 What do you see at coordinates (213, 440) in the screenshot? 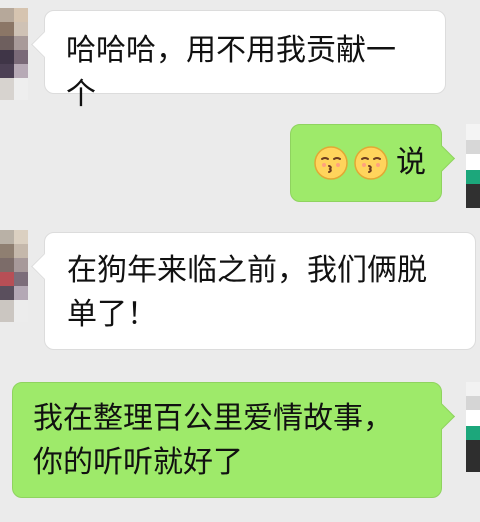
I see `message-text: 我在整理百公里爱情故事， 你的听听就好了` at bounding box center [213, 440].